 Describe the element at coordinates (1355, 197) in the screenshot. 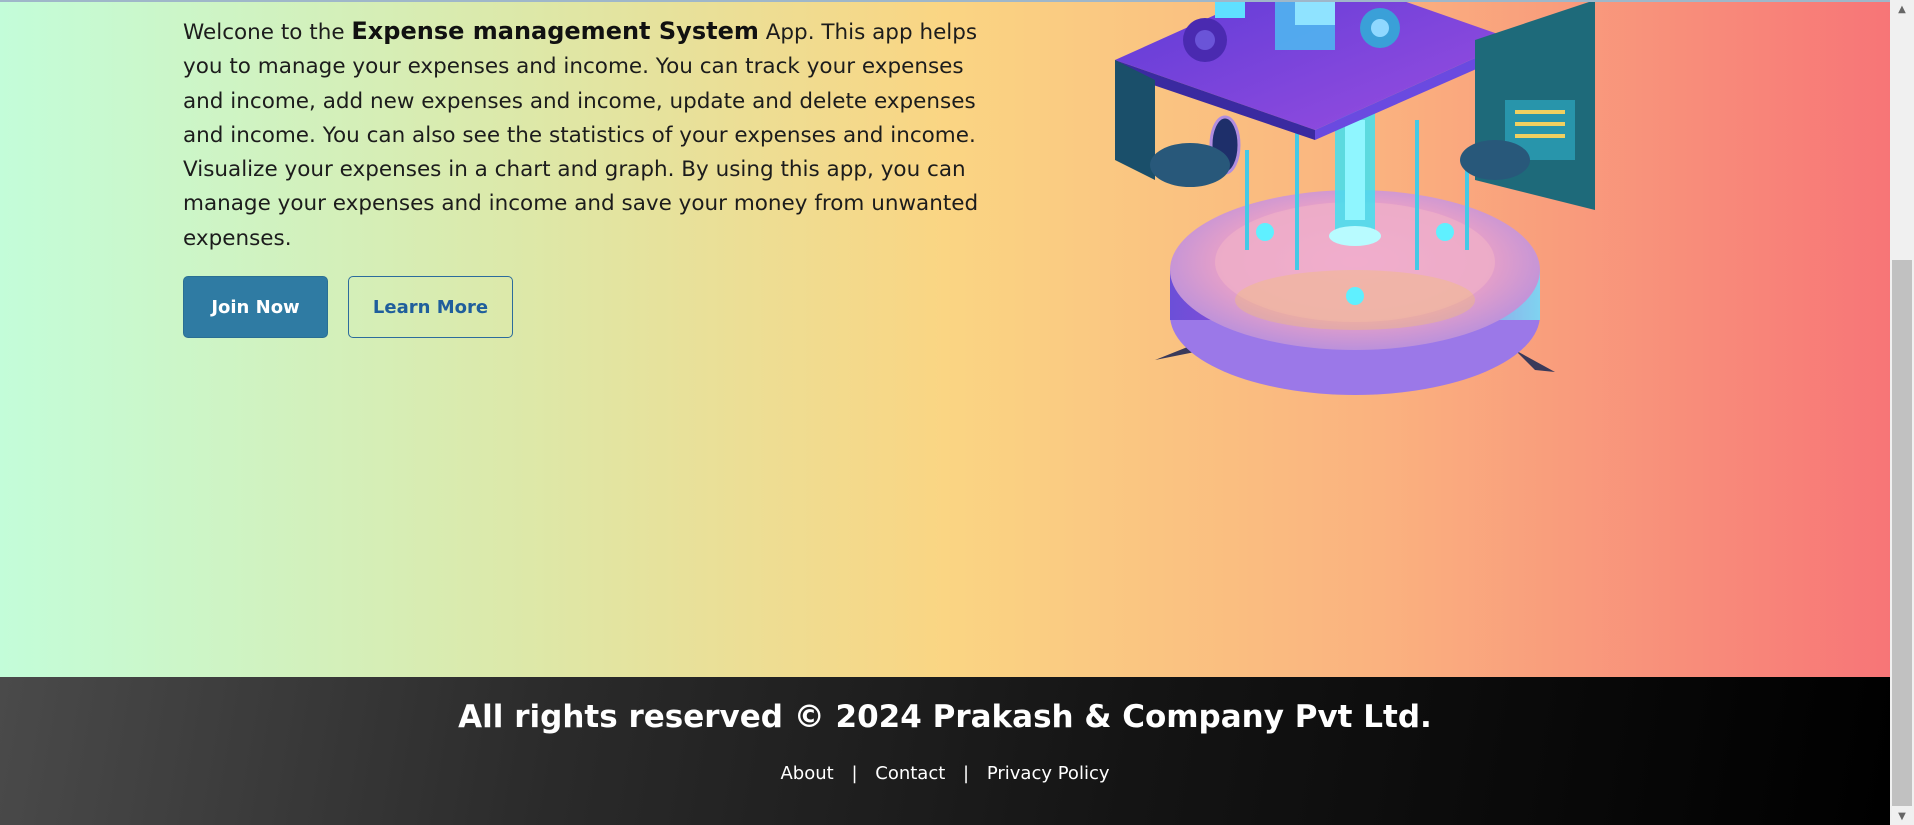

I see `isometric-server-illustration-icon` at that location.